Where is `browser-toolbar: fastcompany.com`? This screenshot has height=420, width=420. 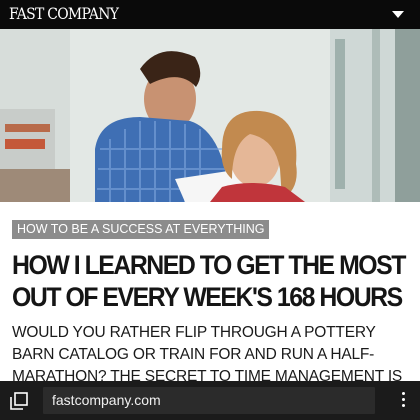
browser-toolbar: fastcompany.com is located at coordinates (210, 400).